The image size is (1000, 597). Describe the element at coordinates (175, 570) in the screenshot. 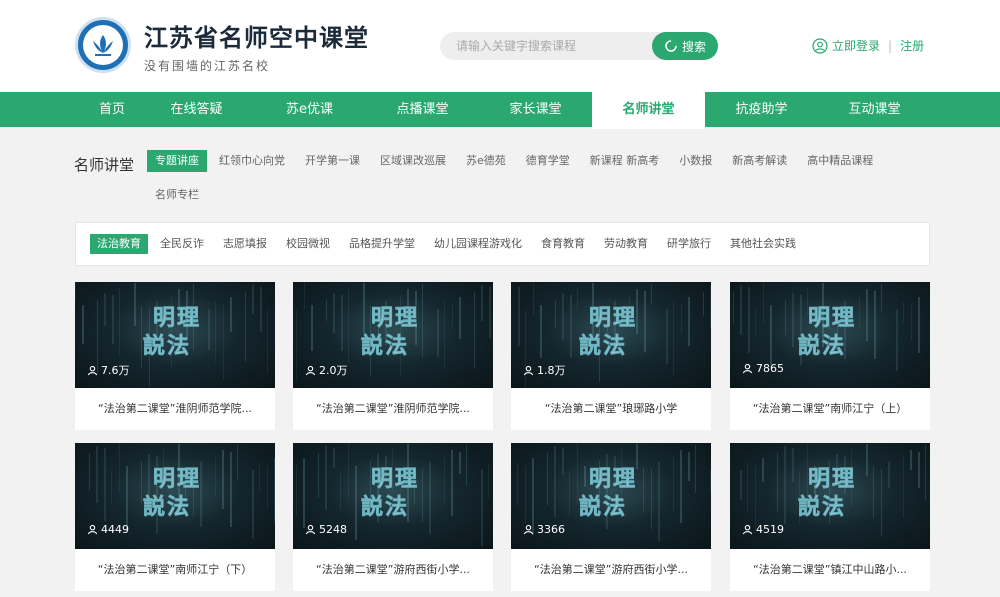

I see `course-title: “法治第二课堂”南师江宁（下）` at that location.